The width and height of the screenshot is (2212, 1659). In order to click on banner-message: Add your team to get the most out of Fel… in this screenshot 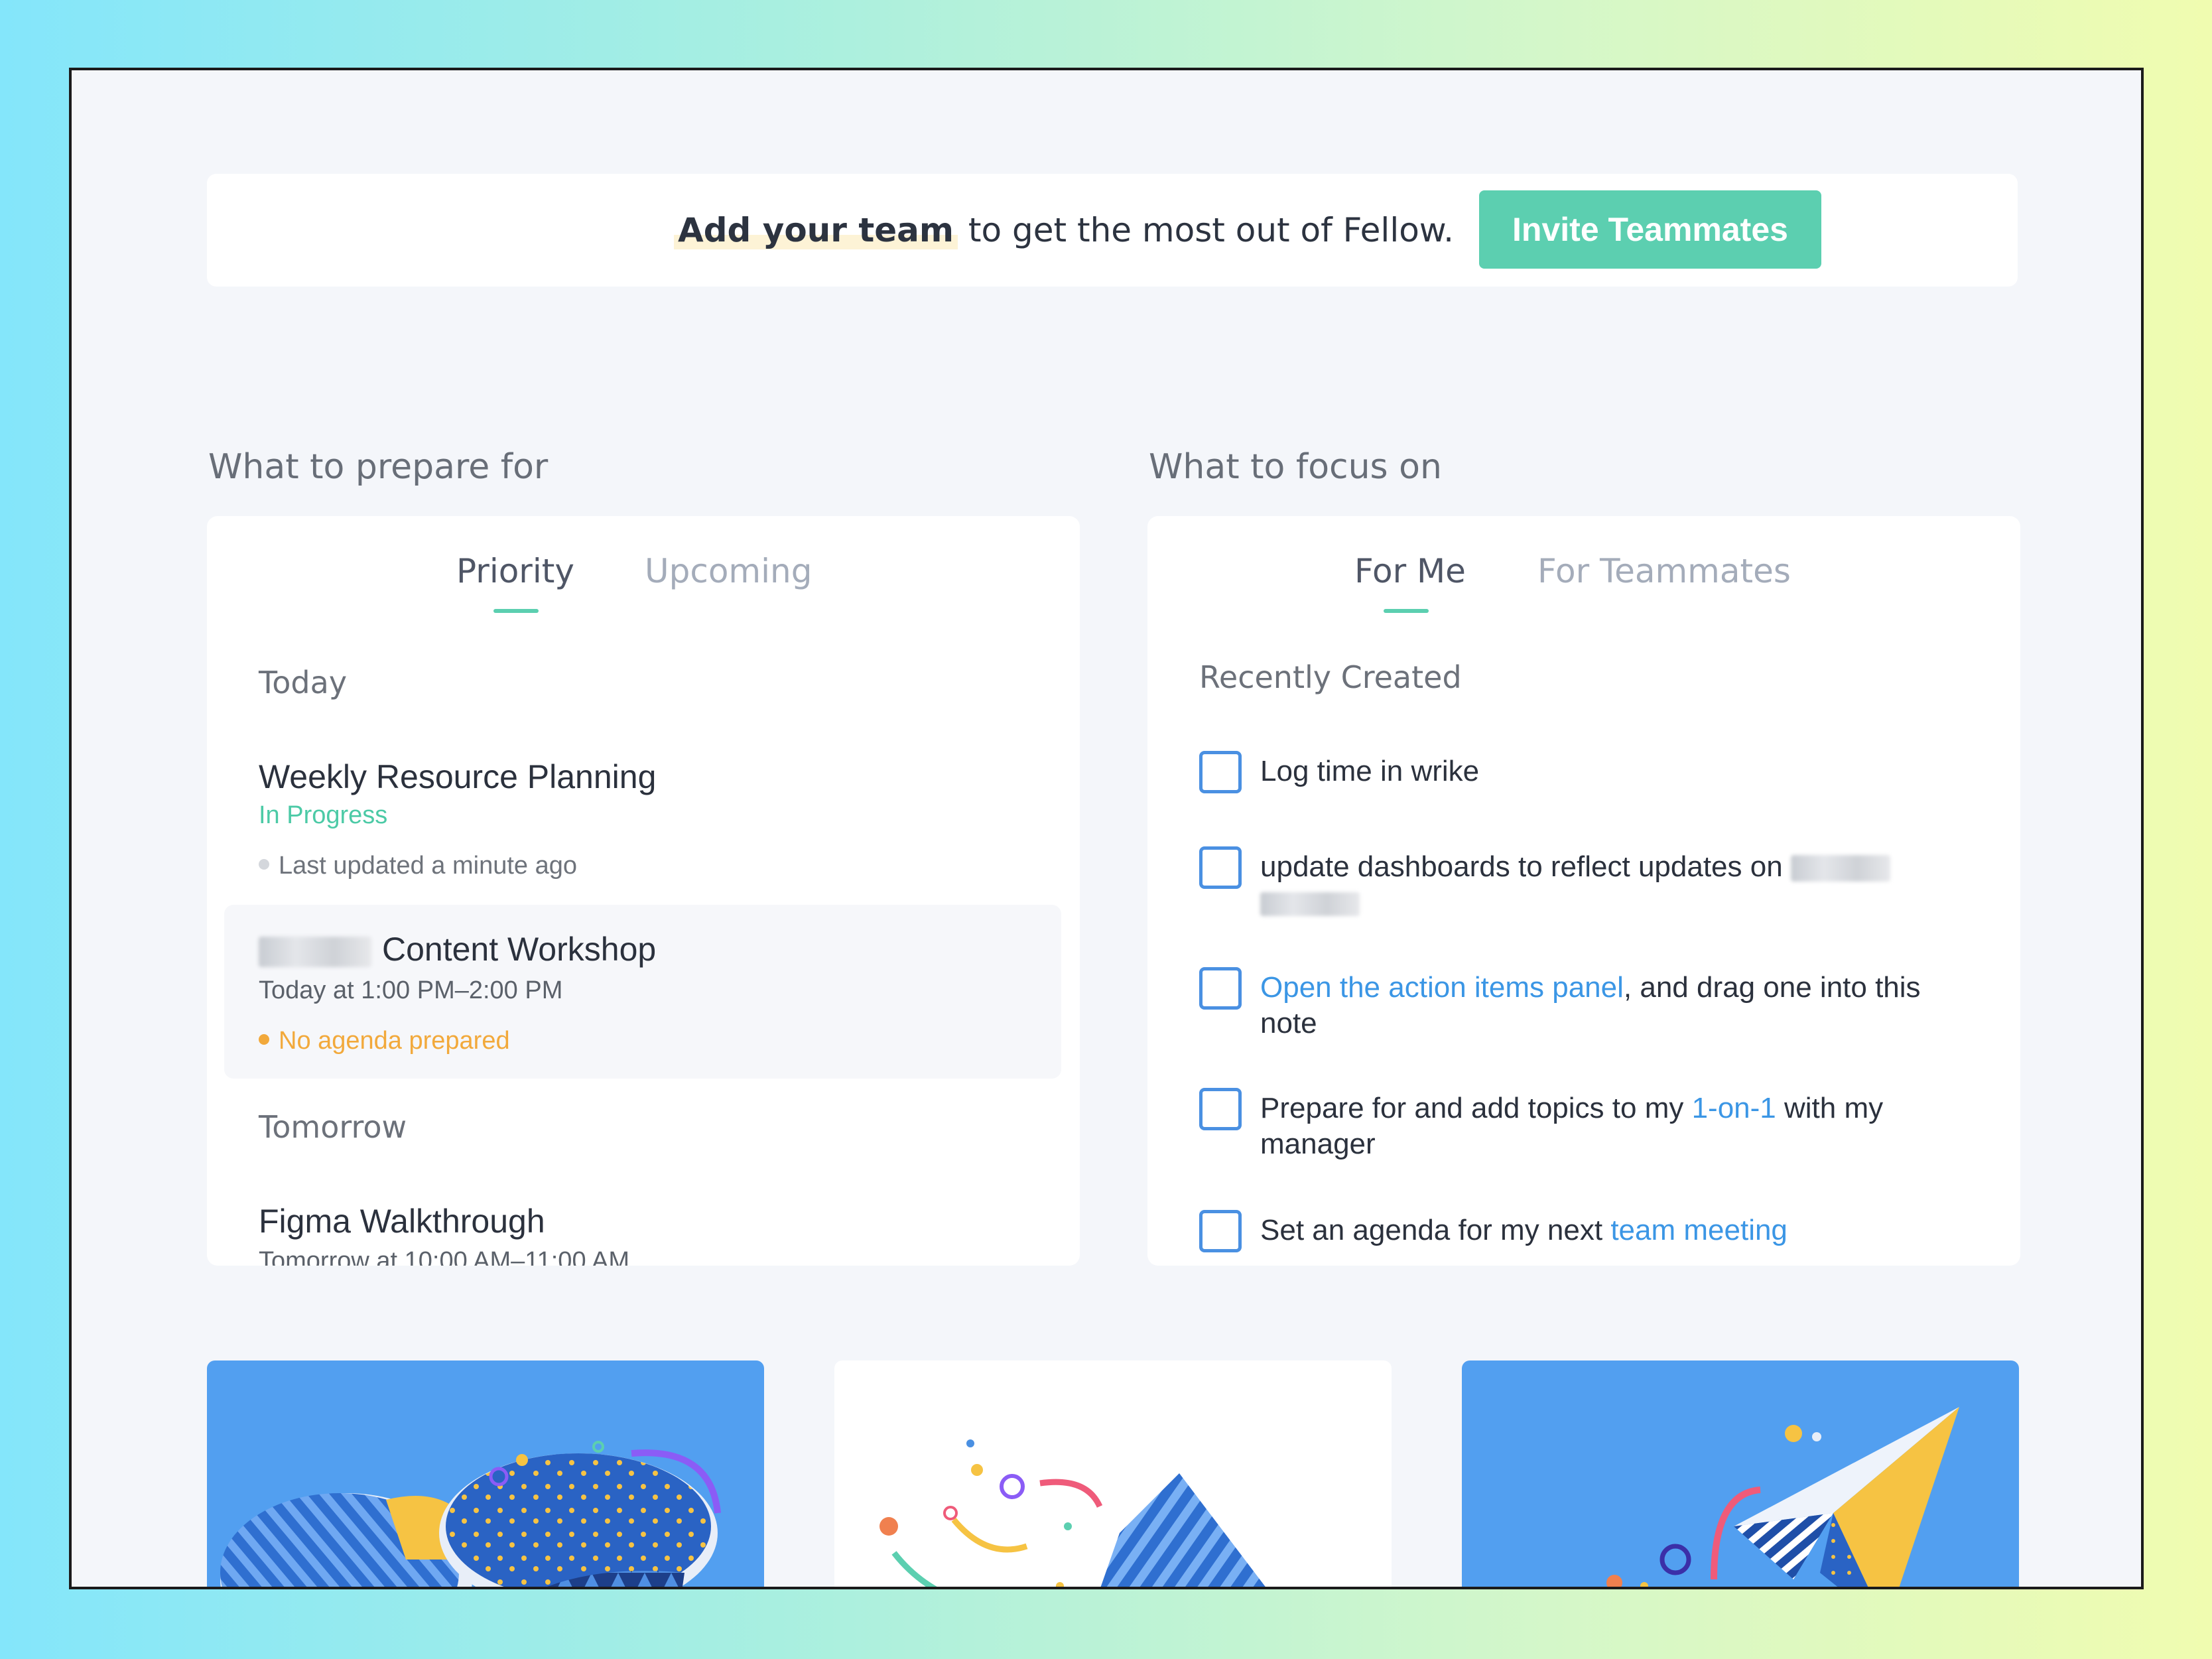, I will do `click(830, 231)`.